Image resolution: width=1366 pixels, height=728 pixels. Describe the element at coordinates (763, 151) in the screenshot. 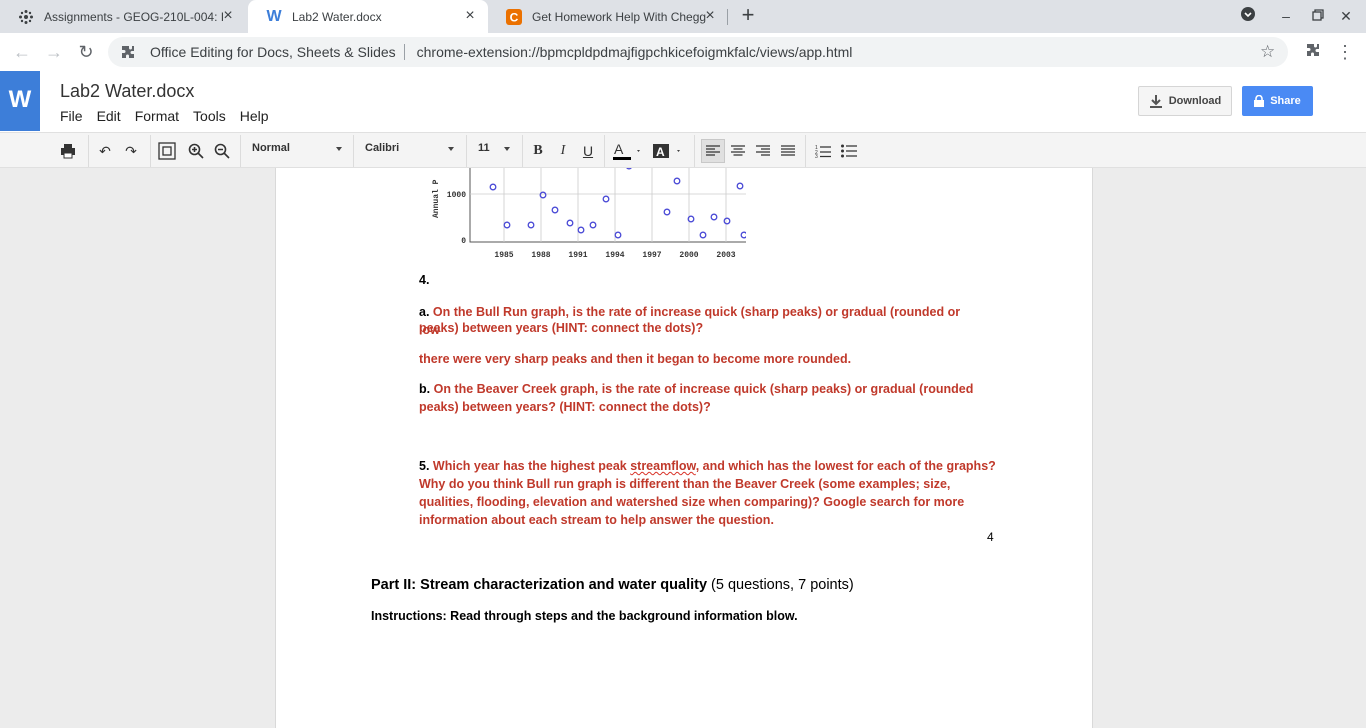

I see `align-right-icon` at that location.